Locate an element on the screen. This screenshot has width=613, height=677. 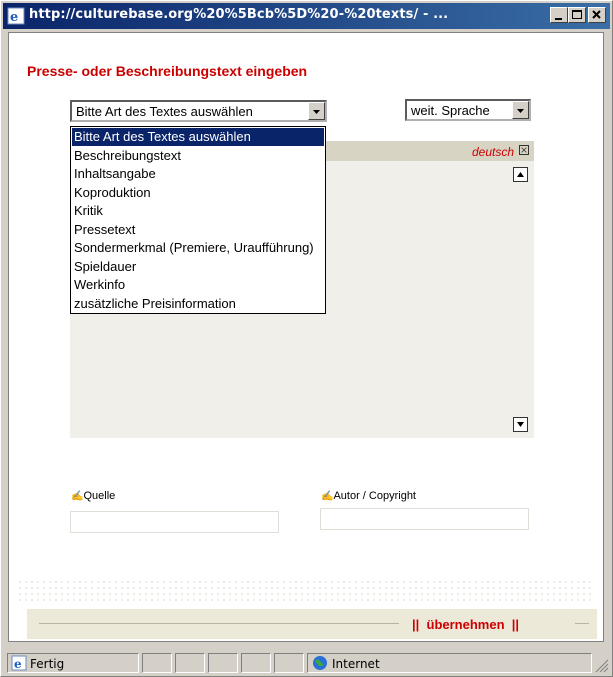
close-box-icon is located at coordinates (524, 150).